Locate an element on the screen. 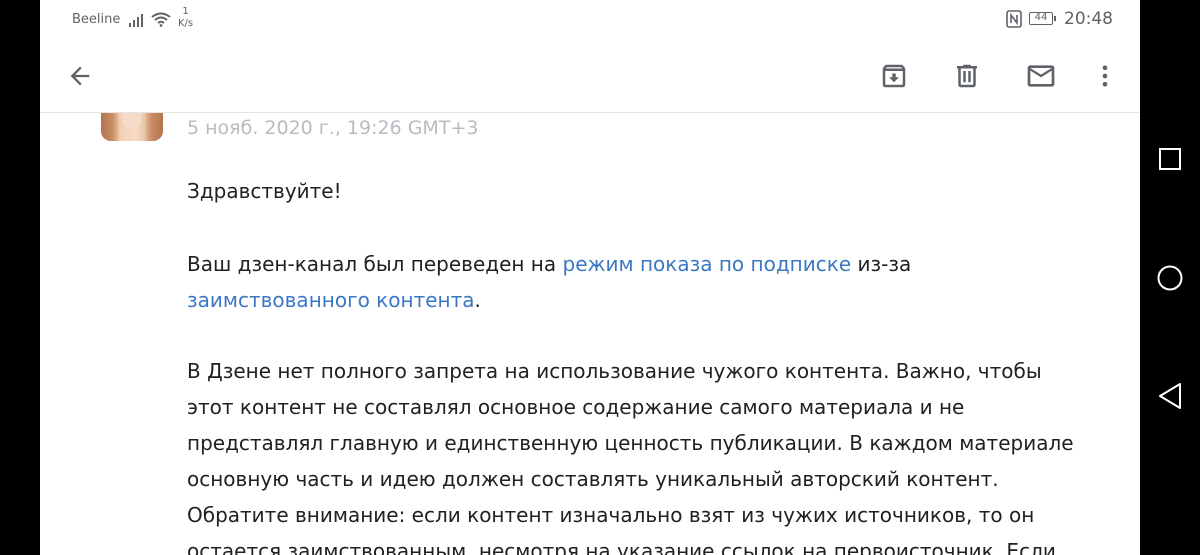  arrow-back-icon is located at coordinates (80, 76).